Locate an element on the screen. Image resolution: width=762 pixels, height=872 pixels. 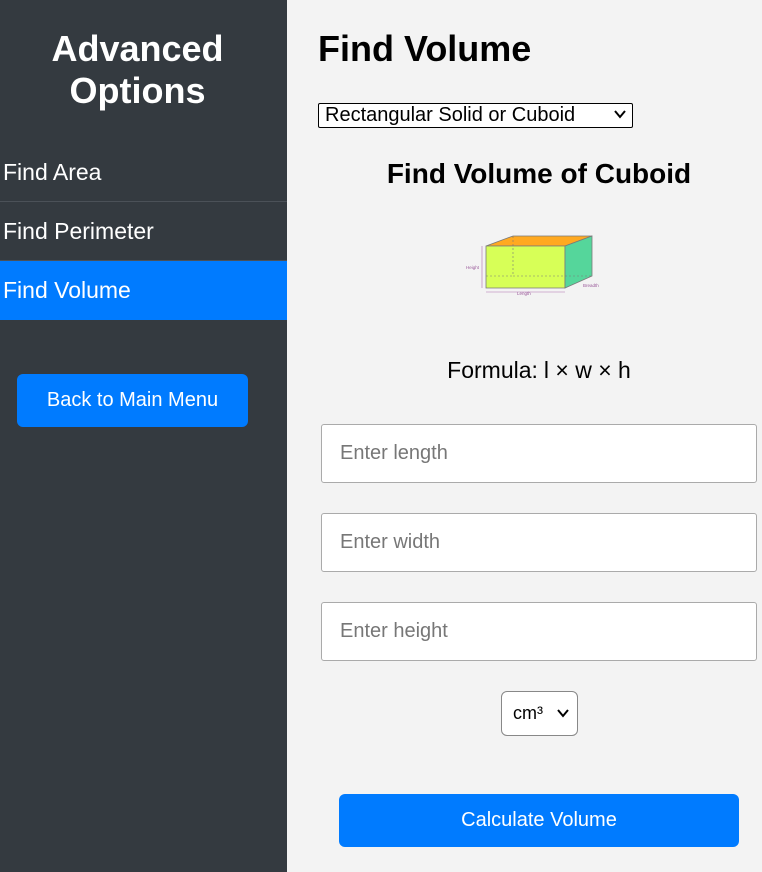
shape-select-value: Rectangular Solid or Cuboid is located at coordinates (450, 115).